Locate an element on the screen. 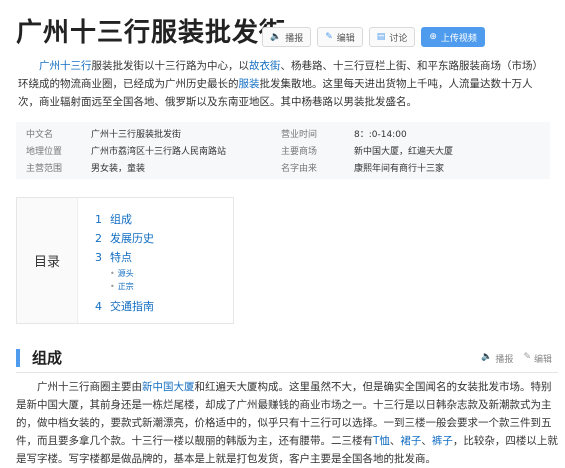 Image resolution: width=565 pixels, height=468 pixels. broadcast-label: 播报 is located at coordinates (294, 38).